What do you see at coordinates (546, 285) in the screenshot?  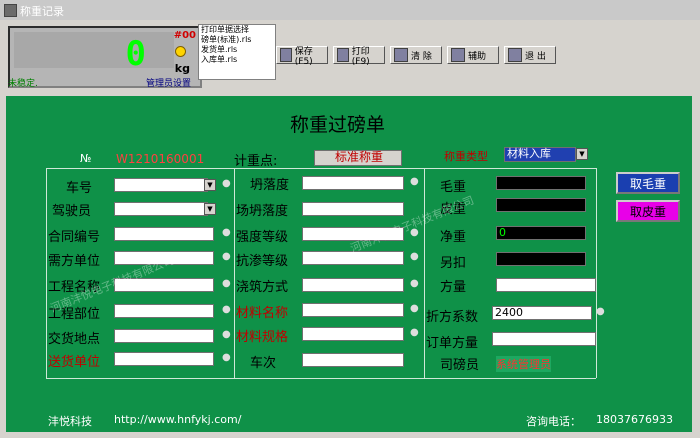 I see `volume-input` at bounding box center [546, 285].